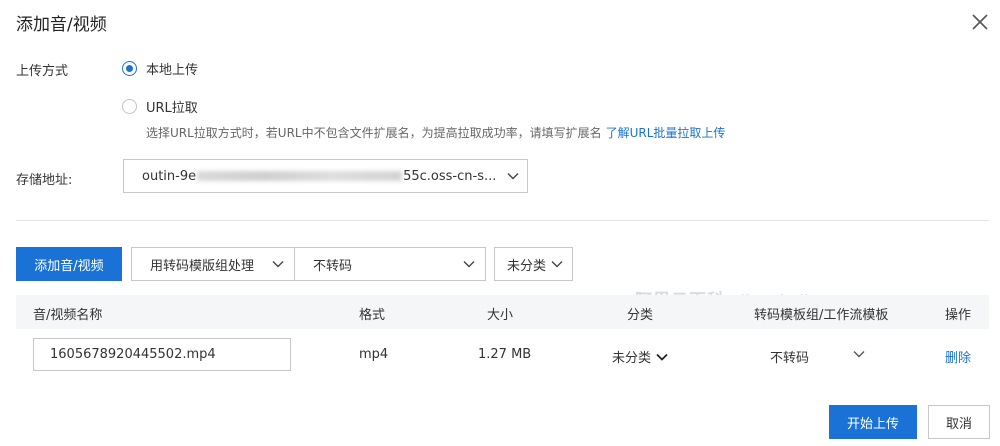 Image resolution: width=1000 pixels, height=446 pixels. I want to click on category-select: 未分类, so click(533, 264).